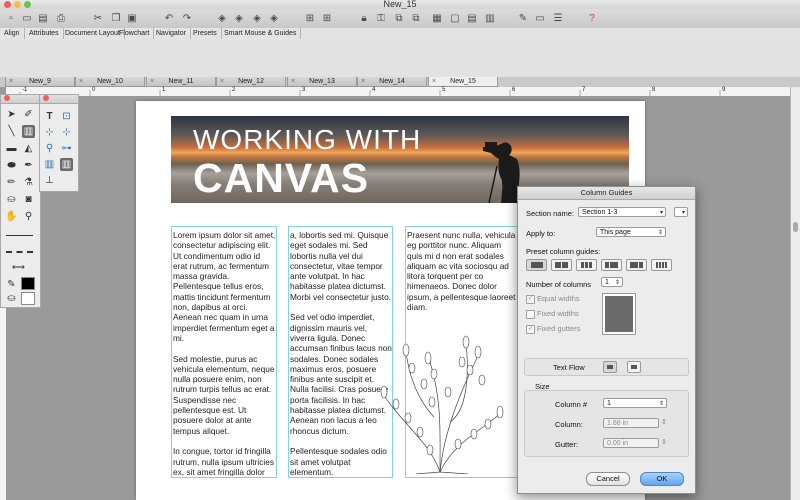 This screenshot has width=800, height=500. I want to click on line-weight-thin, so click(19, 235).